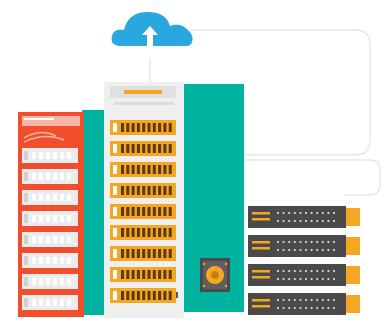  I want to click on cooling-fan-icon, so click(215, 275).